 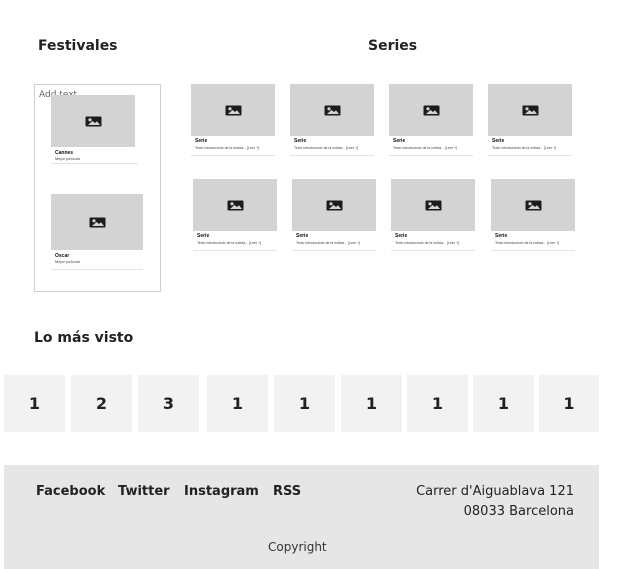 I want to click on ranking-tile: 3, so click(x=168, y=403).